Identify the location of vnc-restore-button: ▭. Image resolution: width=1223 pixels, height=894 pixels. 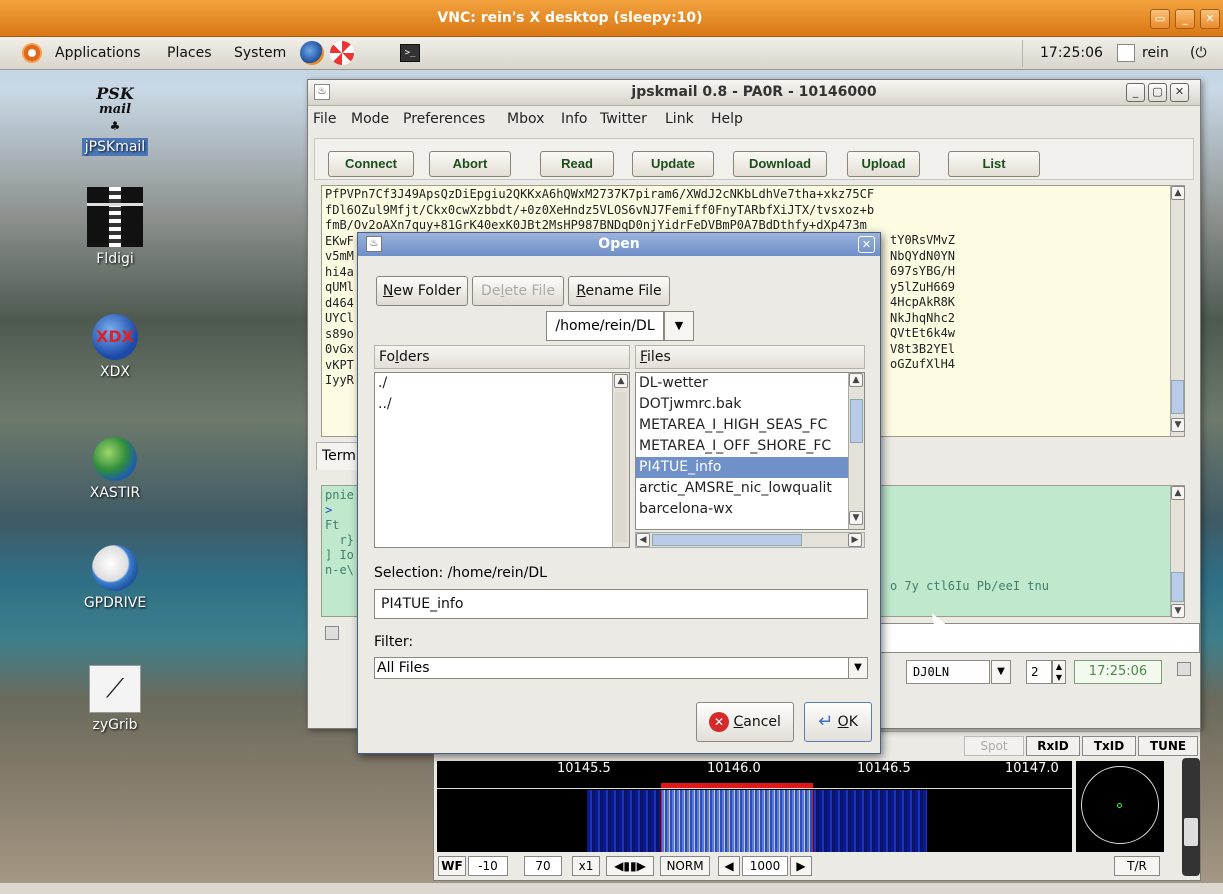
(1160, 19).